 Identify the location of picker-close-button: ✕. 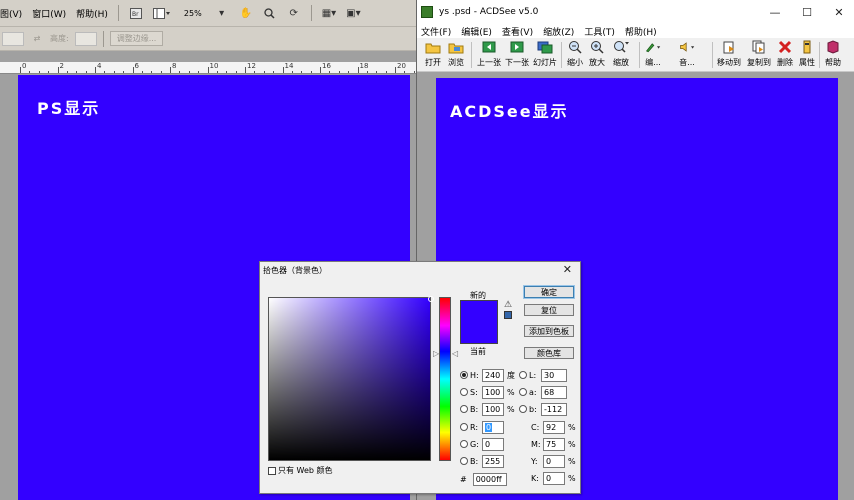
(567, 269).